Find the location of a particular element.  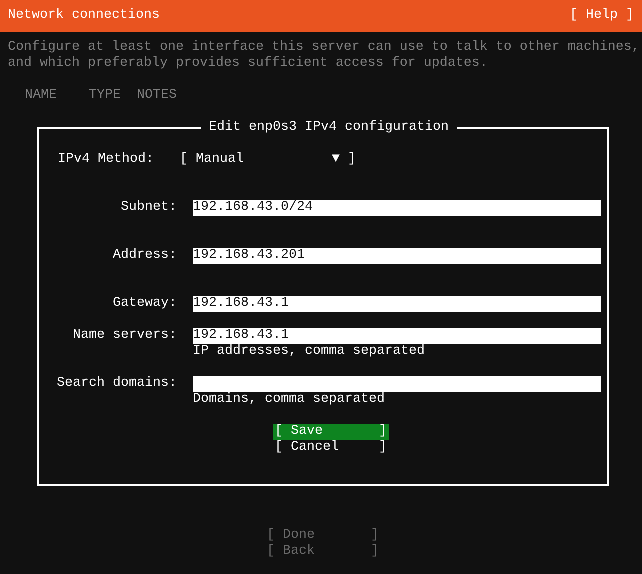

column-heading: NOTES is located at coordinates (157, 96).